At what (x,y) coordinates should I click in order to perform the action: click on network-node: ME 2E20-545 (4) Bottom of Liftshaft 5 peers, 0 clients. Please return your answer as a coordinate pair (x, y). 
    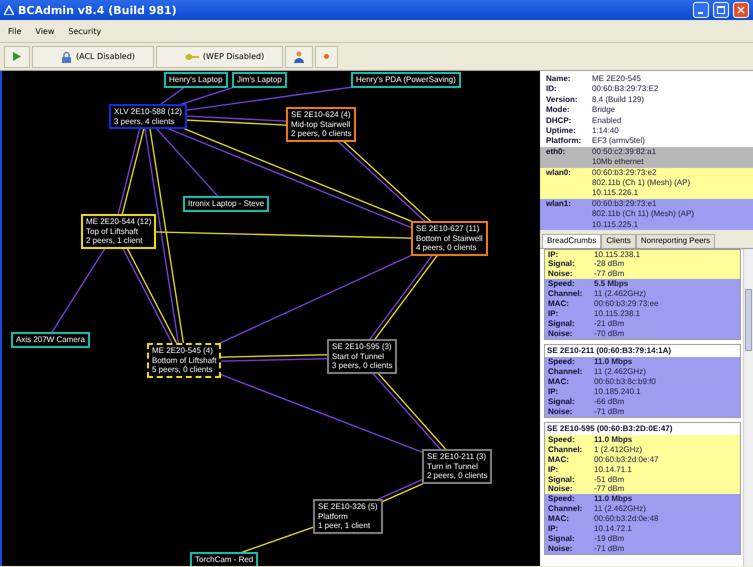
    Looking at the image, I should click on (184, 360).